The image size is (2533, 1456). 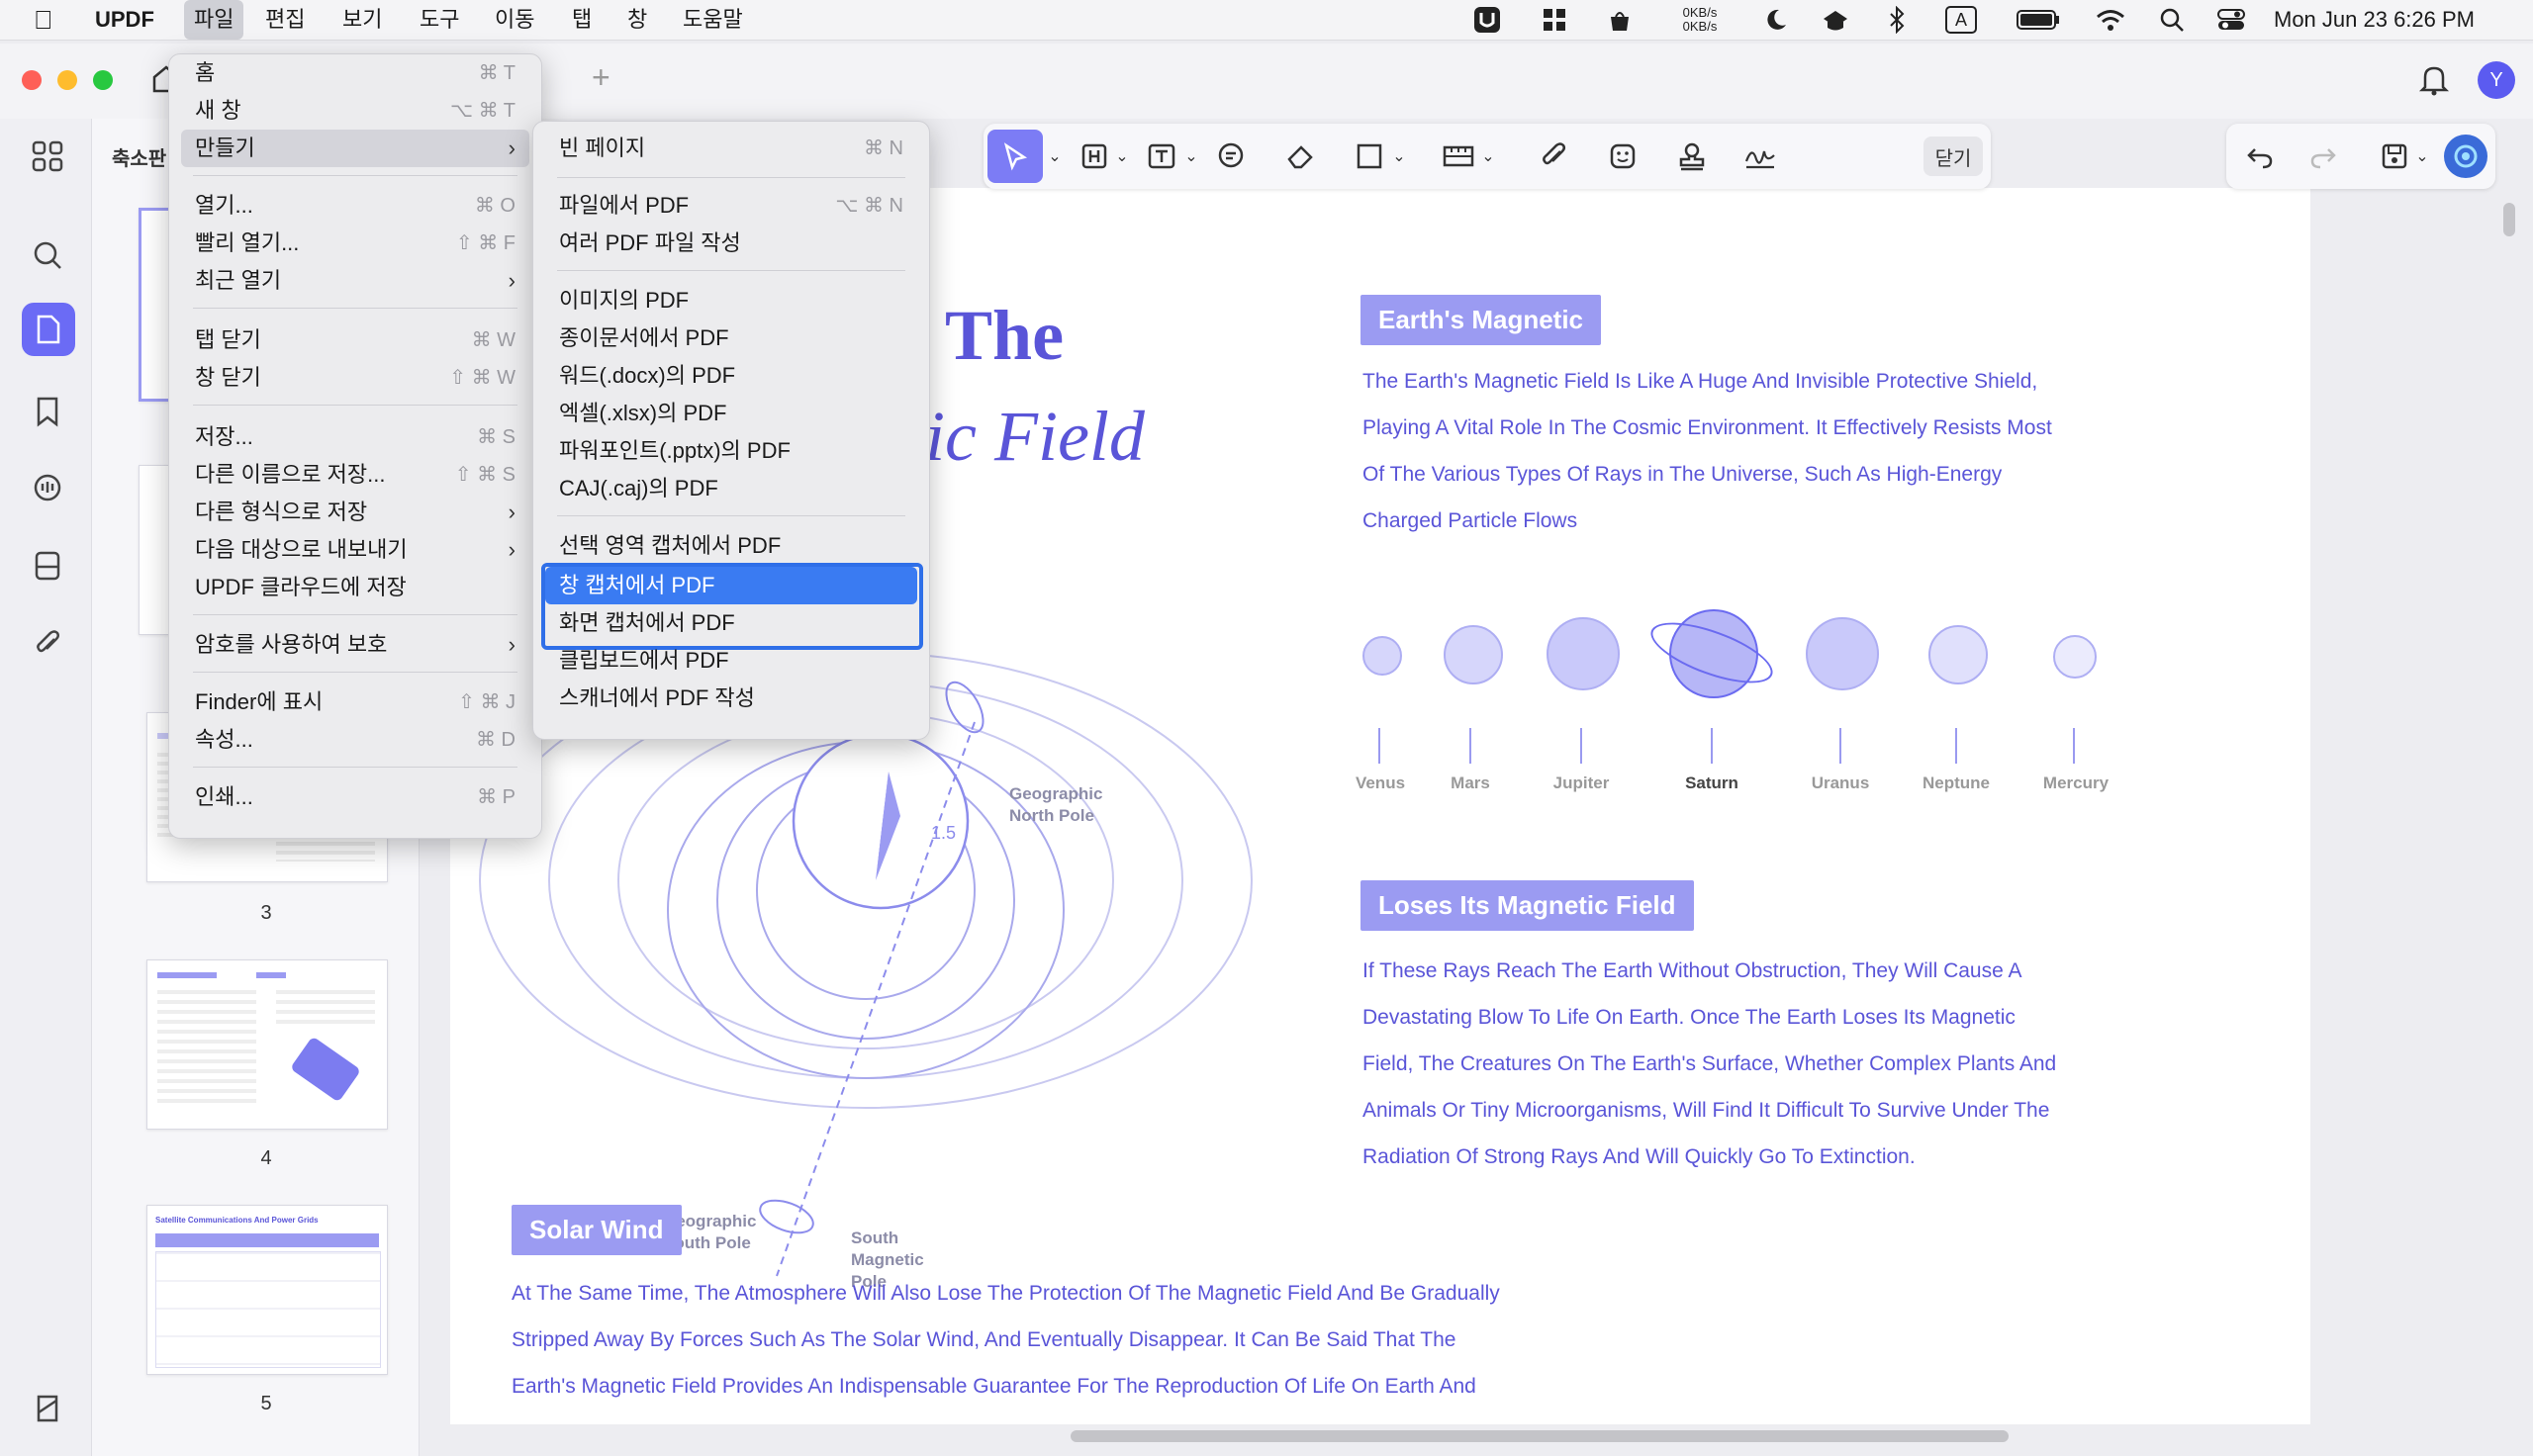 I want to click on menu-item-home: 홈 ⌘ T, so click(x=355, y=73).